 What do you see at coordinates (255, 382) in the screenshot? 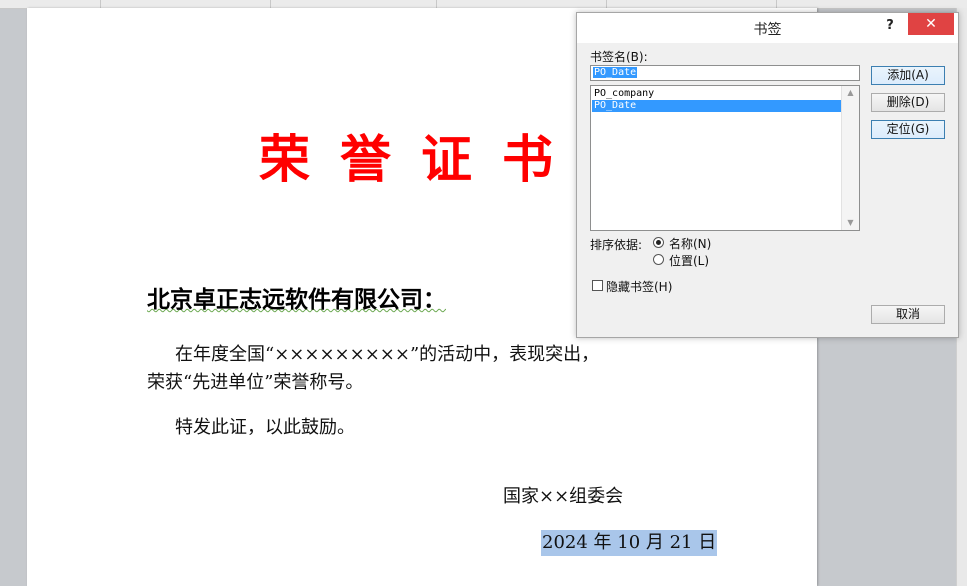
I see `body-line-2: 荣获“先进单位”荣誉称号。` at bounding box center [255, 382].